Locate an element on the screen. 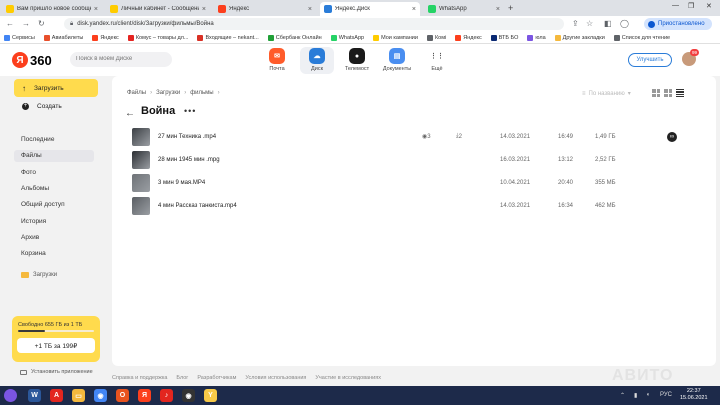  link-icon: ∞ is located at coordinates (672, 136).